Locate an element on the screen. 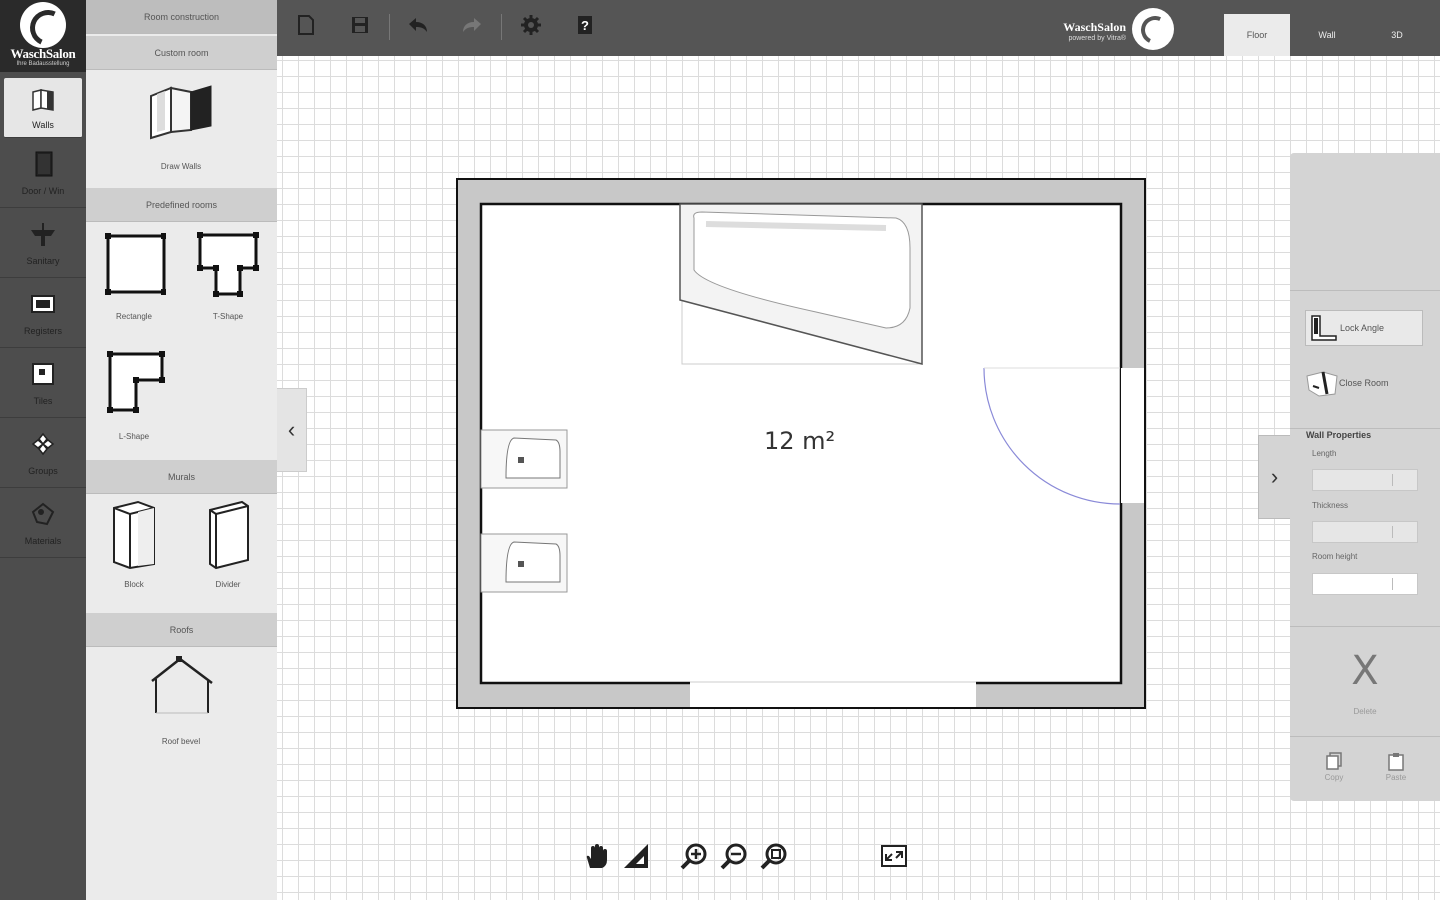 The image size is (1440, 900). new-file-button is located at coordinates (306, 27).